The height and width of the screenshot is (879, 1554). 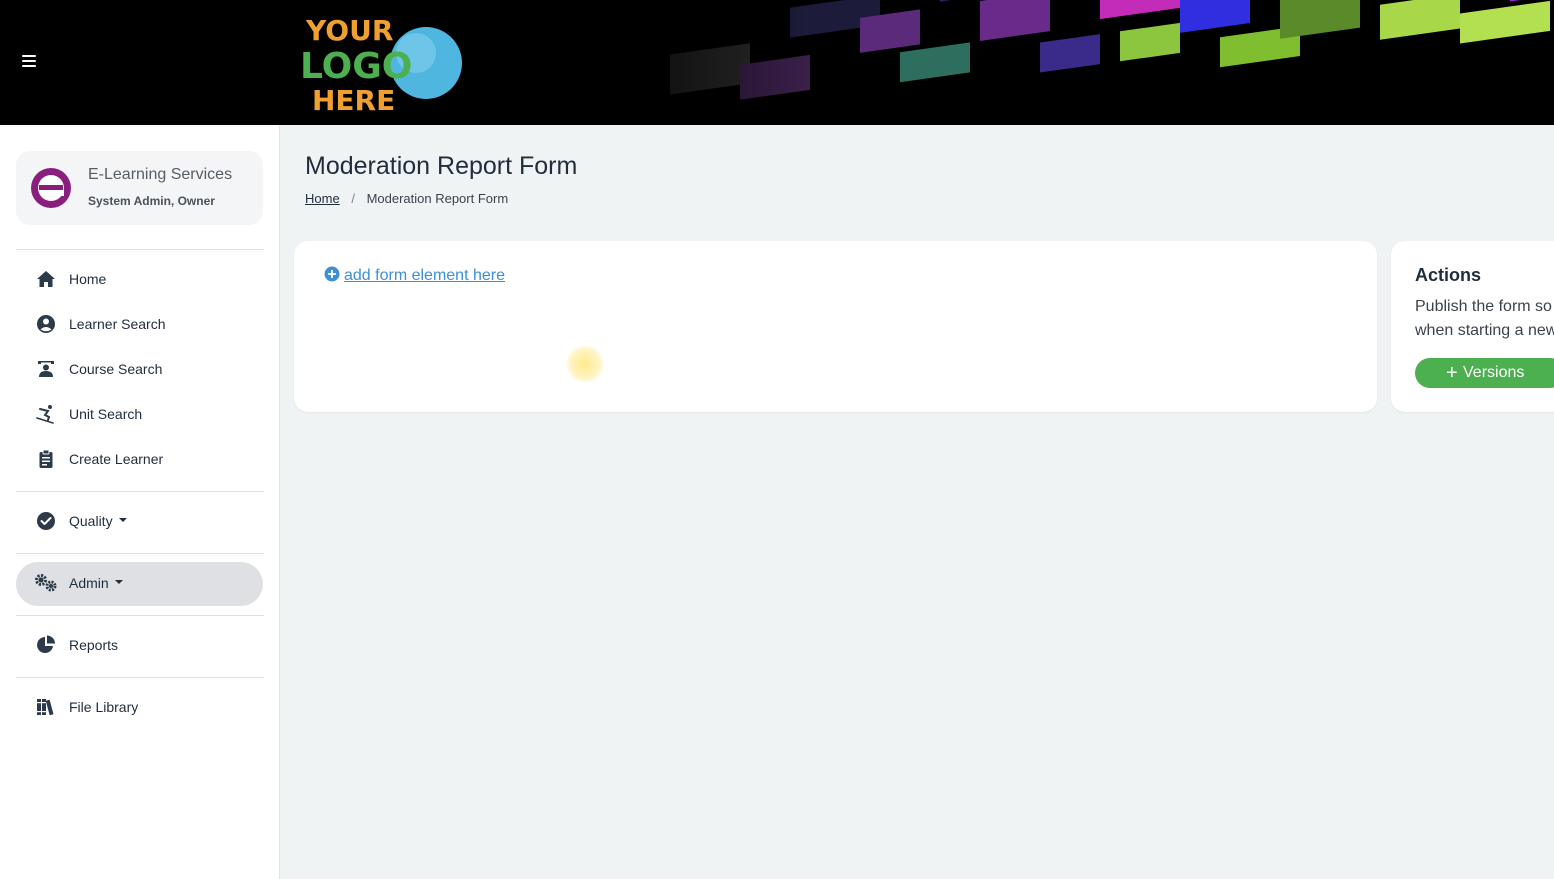 What do you see at coordinates (835, 326) in the screenshot?
I see `form-builder-card: add form element here` at bounding box center [835, 326].